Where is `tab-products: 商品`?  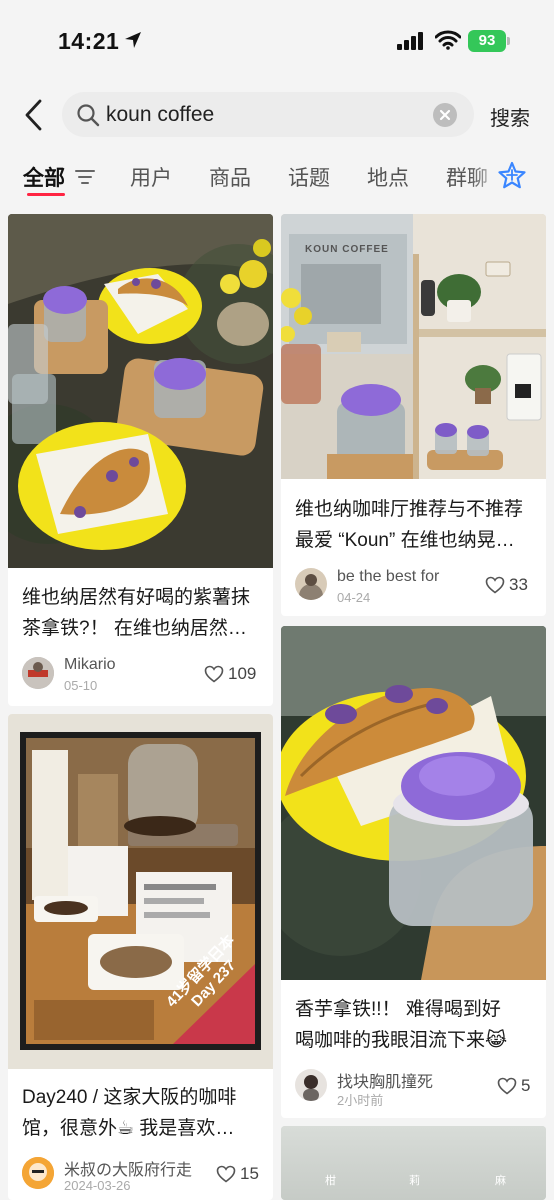 tab-products: 商品 is located at coordinates (230, 177).